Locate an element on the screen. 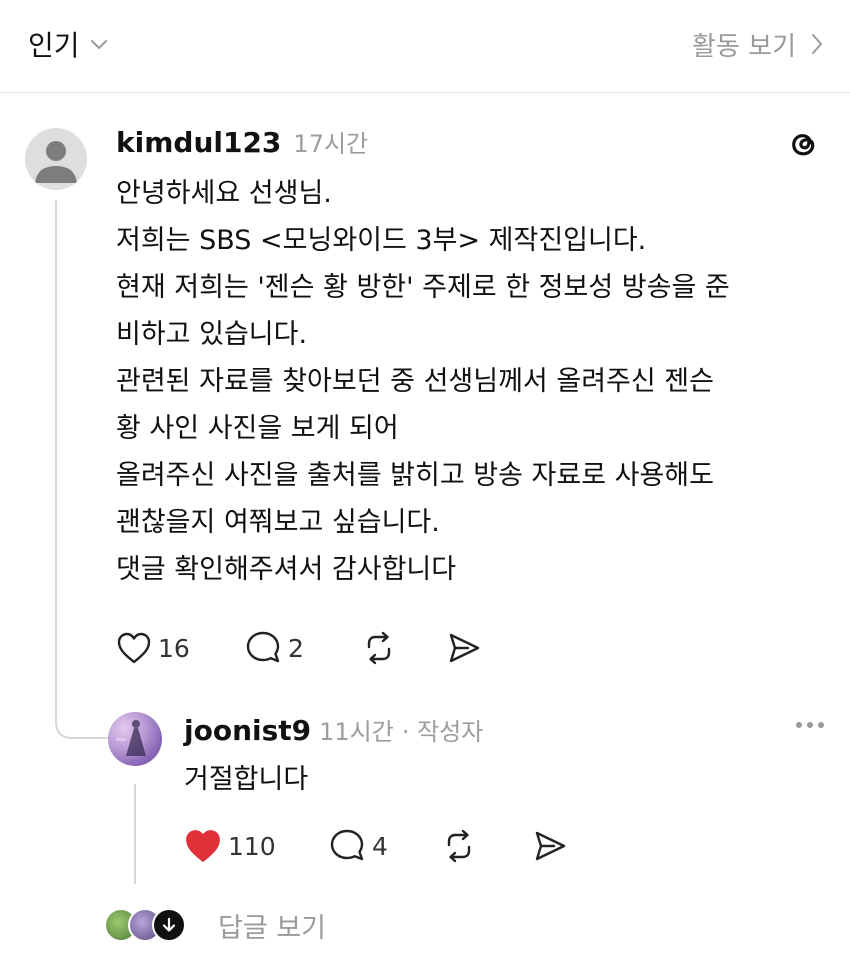  post-text-line: 비하고 있습니다. is located at coordinates (212, 334).